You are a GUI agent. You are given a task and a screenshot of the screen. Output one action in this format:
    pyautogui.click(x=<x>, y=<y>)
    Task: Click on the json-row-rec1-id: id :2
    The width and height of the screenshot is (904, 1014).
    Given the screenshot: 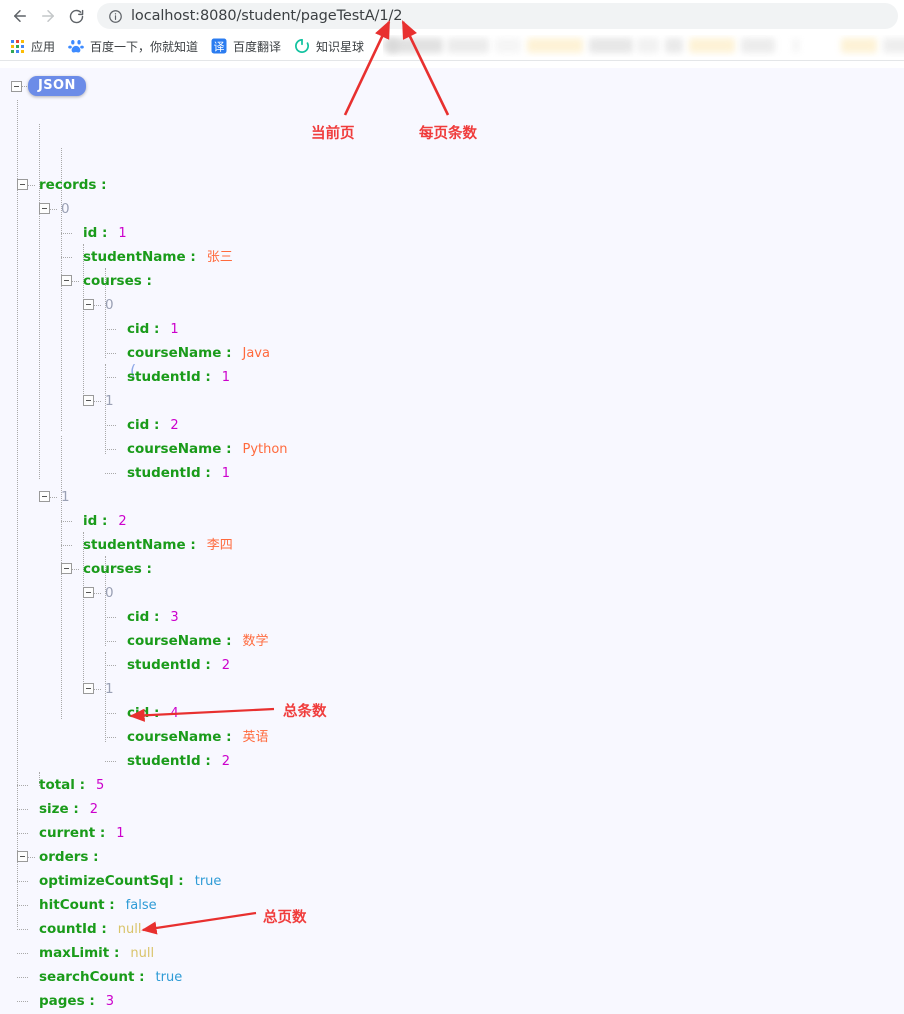 What is the action you would take?
    pyautogui.click(x=105, y=521)
    